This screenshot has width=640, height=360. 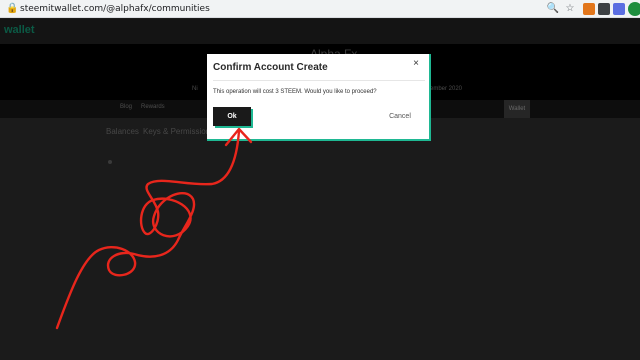 I want to click on nav-wallet-tab: Wallet, so click(x=517, y=109).